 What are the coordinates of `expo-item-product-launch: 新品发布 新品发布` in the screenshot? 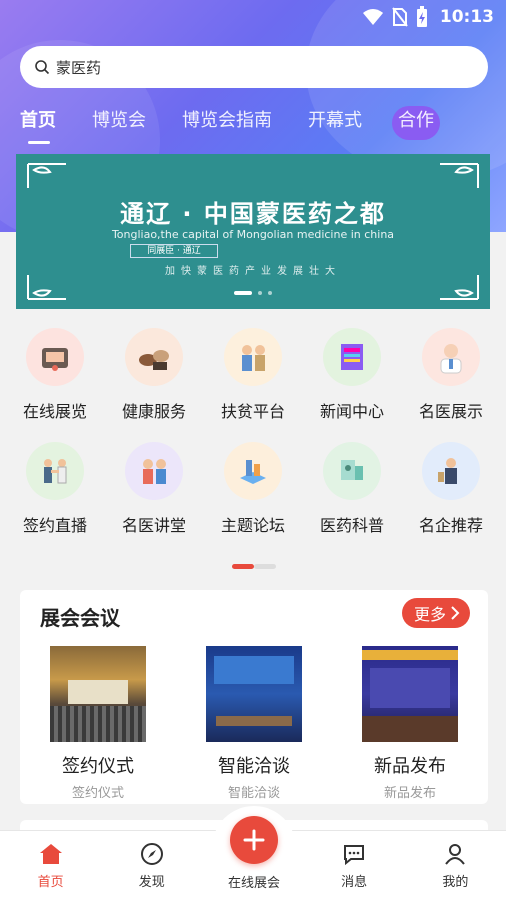 It's located at (410, 723).